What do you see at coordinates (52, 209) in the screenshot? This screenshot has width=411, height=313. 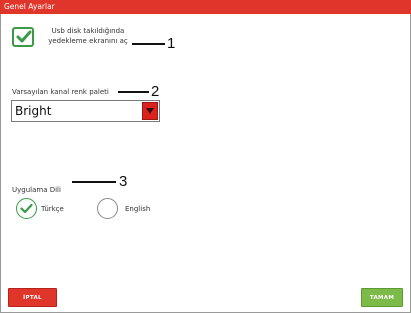 I see `radio-turkce-label: Türkçe` at bounding box center [52, 209].